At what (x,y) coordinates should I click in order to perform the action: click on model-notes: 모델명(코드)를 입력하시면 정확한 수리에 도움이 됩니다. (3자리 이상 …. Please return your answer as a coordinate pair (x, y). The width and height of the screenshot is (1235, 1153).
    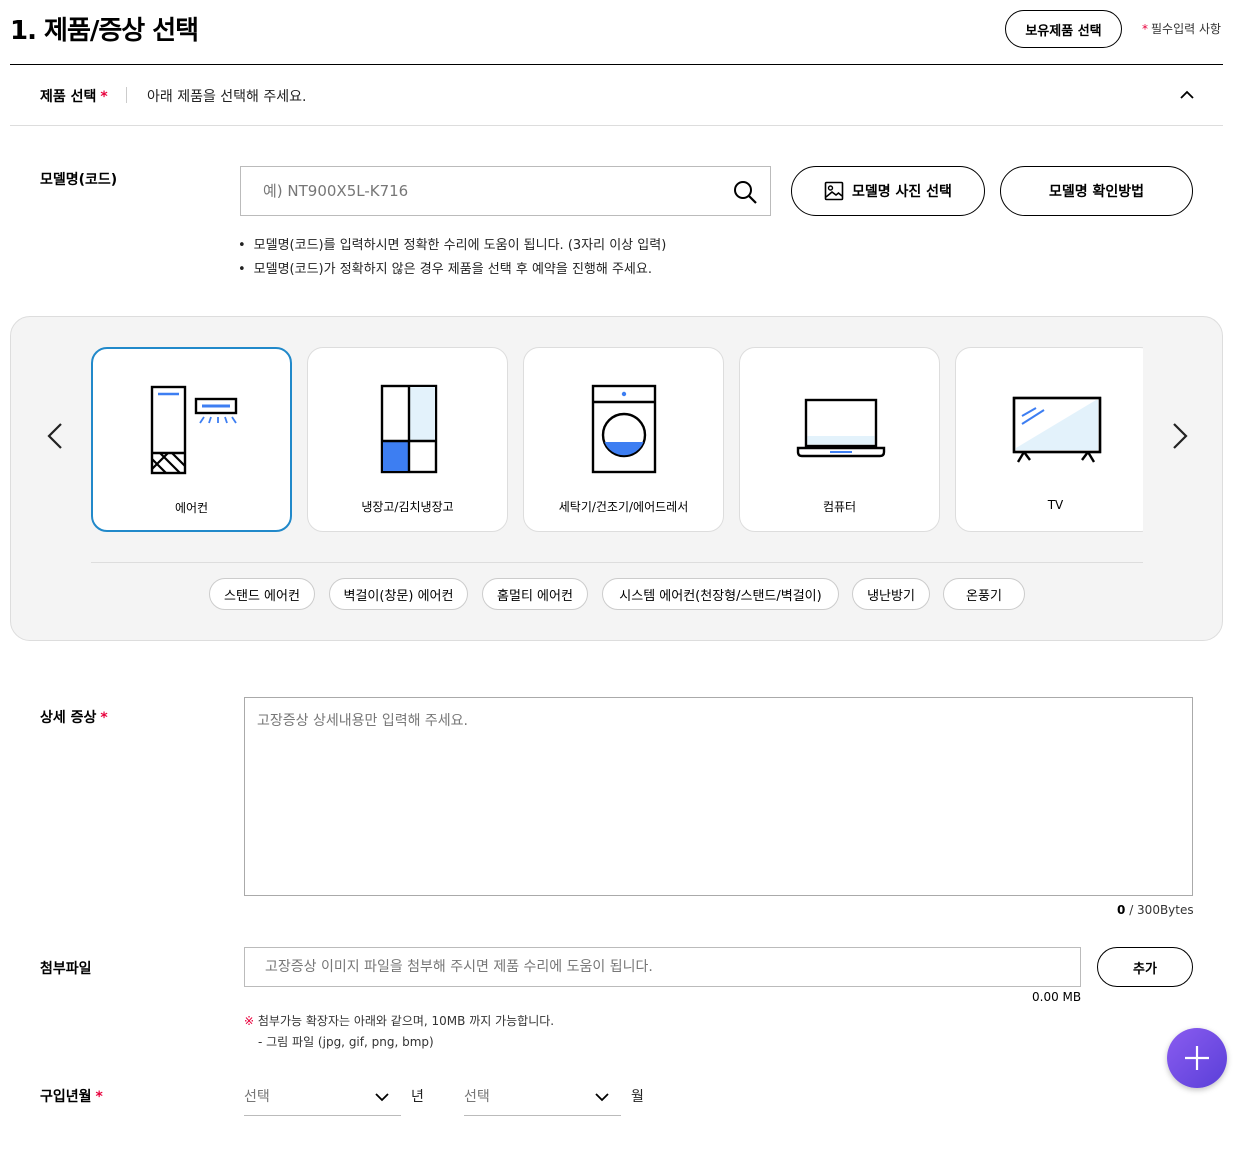
    Looking at the image, I should click on (452, 258).